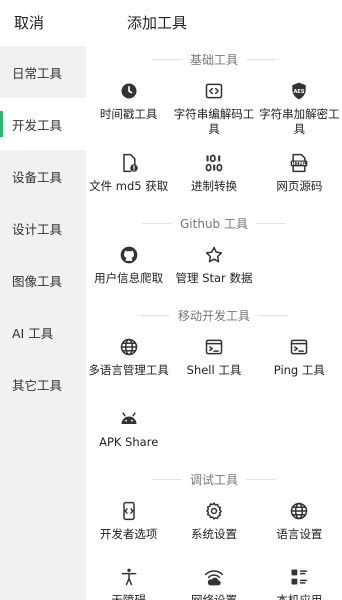  I want to click on tool-item: Shell 工具, so click(213, 364).